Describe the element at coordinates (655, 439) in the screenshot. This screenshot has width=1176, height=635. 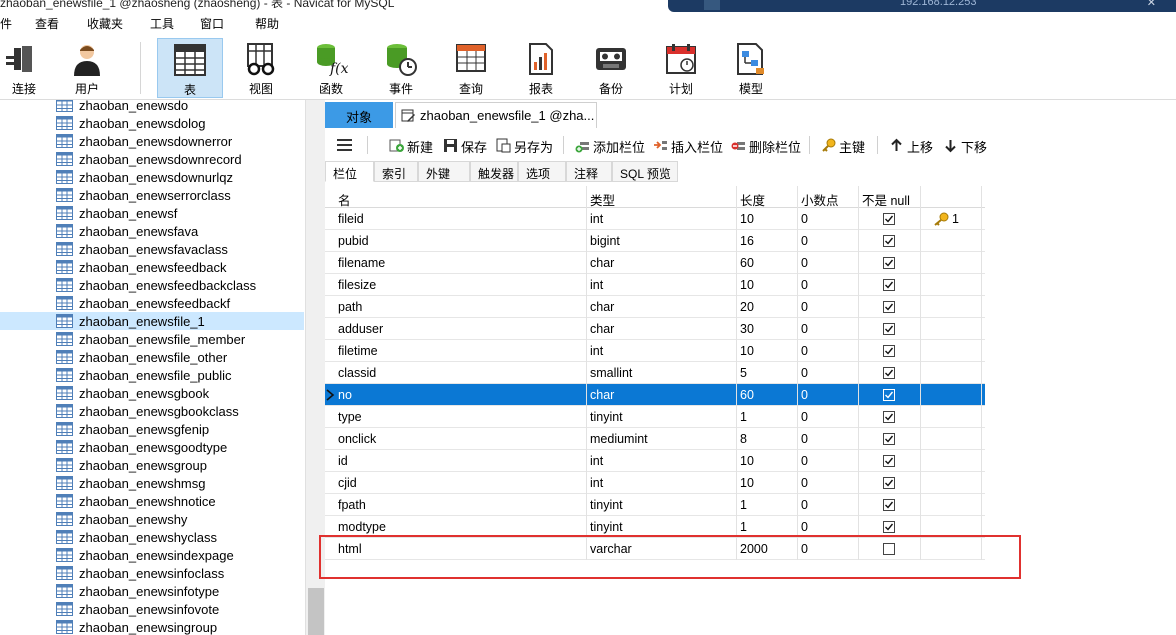
I see `table-row: onclick mediumint 8 0` at that location.